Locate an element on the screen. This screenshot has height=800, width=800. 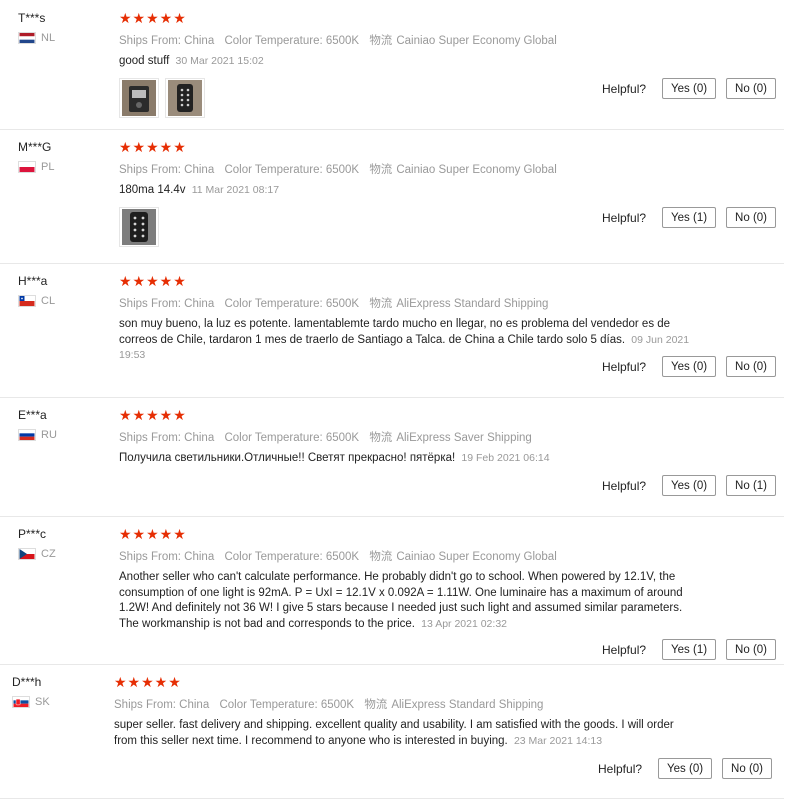
flag-ru-icon is located at coordinates (27, 435).